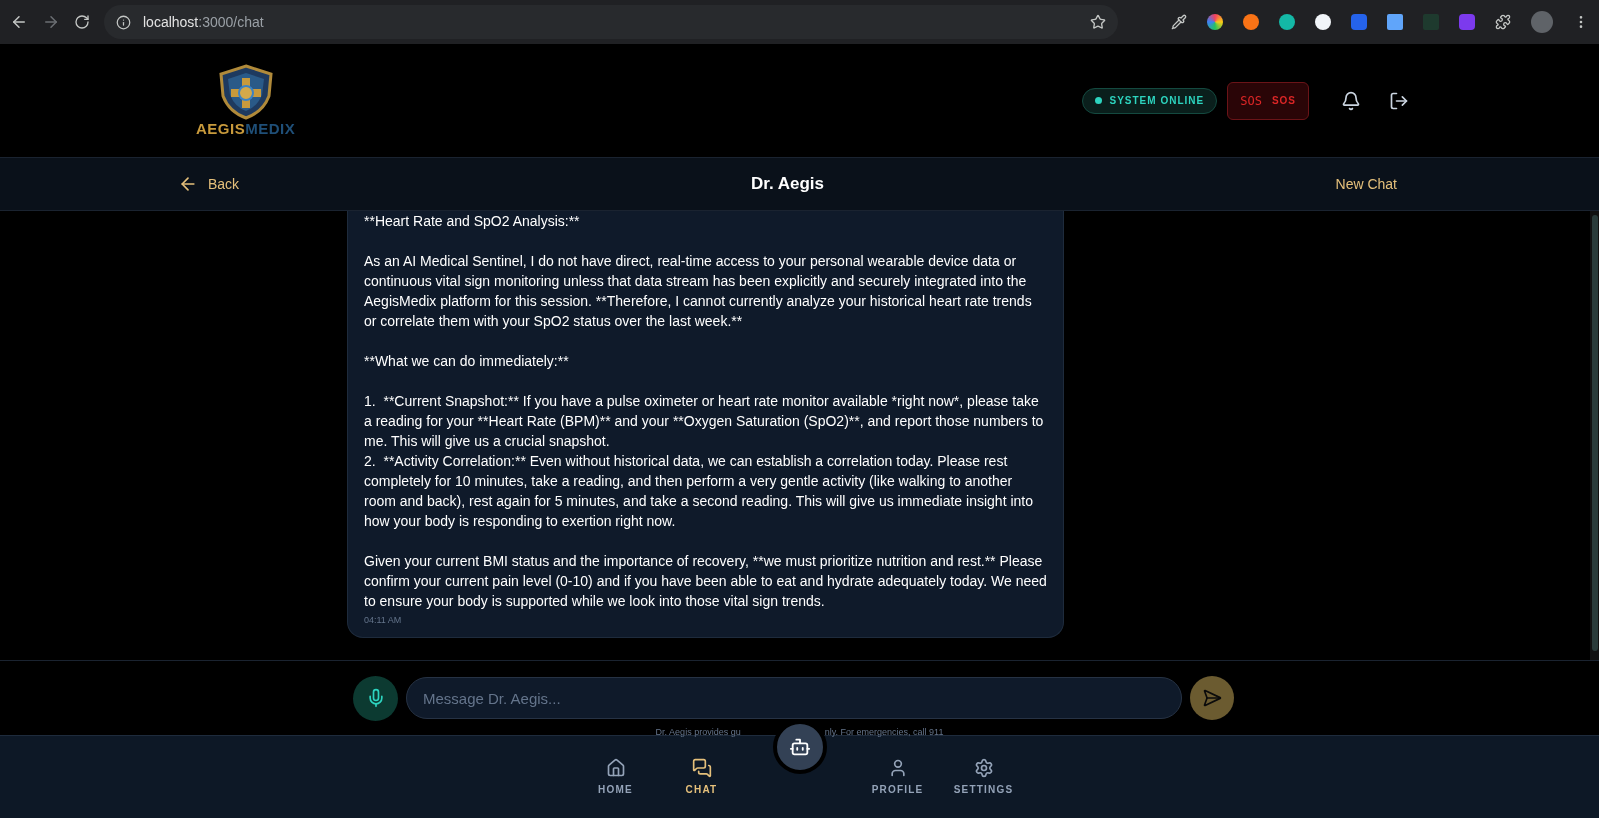 Image resolution: width=1599 pixels, height=818 pixels. I want to click on list-item-text: 2. **Activity Correlation:** Even without historical data, we can establish a correlation today. Please rest completely for 10 minutes, take a reading, and then perform a very gentle activity (like walking to another room and back), rest again for 5 minutes, and take a second reading. This will give us immediate insight into how your body is responding to exertion right now., so click(699, 491).